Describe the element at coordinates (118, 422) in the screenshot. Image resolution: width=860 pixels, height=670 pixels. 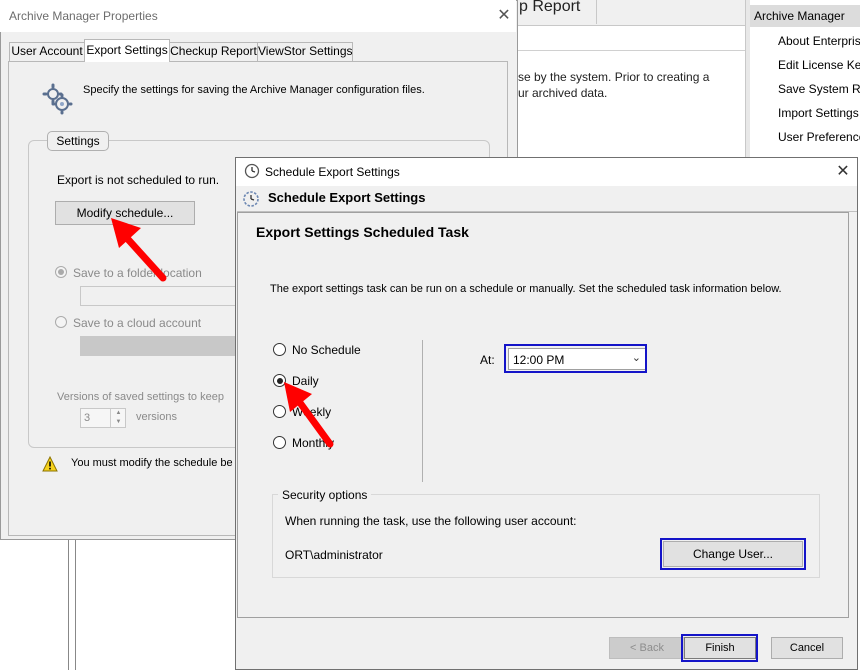
I see `spin-down-icon: ▼` at that location.